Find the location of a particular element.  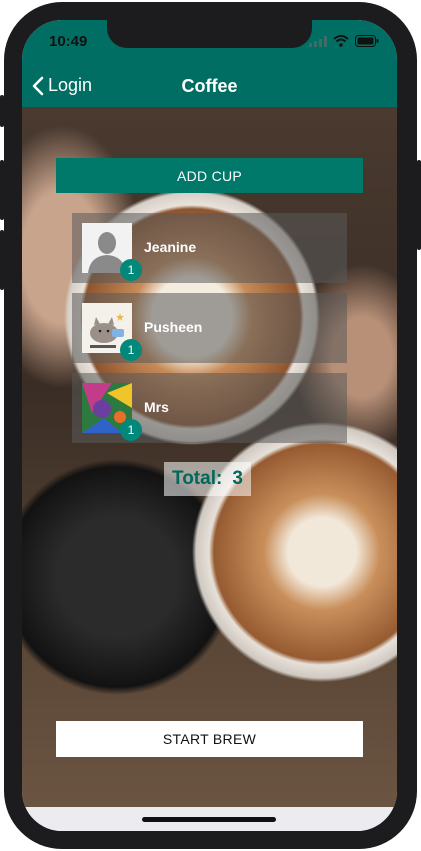

device-notch is located at coordinates (209, 34).